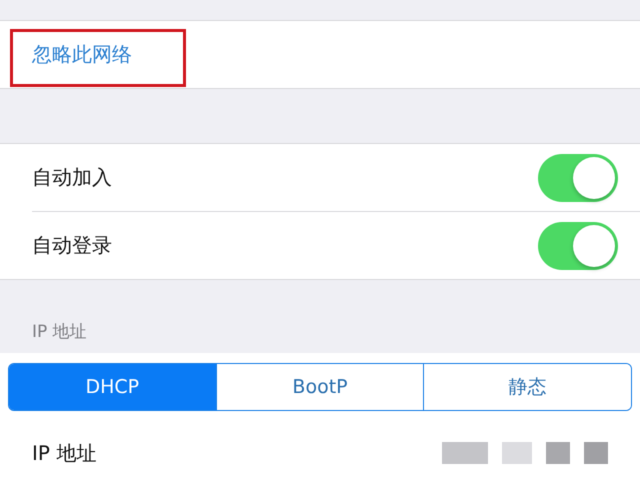 Image resolution: width=640 pixels, height=495 pixels. I want to click on setting-label: IP 地址, so click(64, 453).